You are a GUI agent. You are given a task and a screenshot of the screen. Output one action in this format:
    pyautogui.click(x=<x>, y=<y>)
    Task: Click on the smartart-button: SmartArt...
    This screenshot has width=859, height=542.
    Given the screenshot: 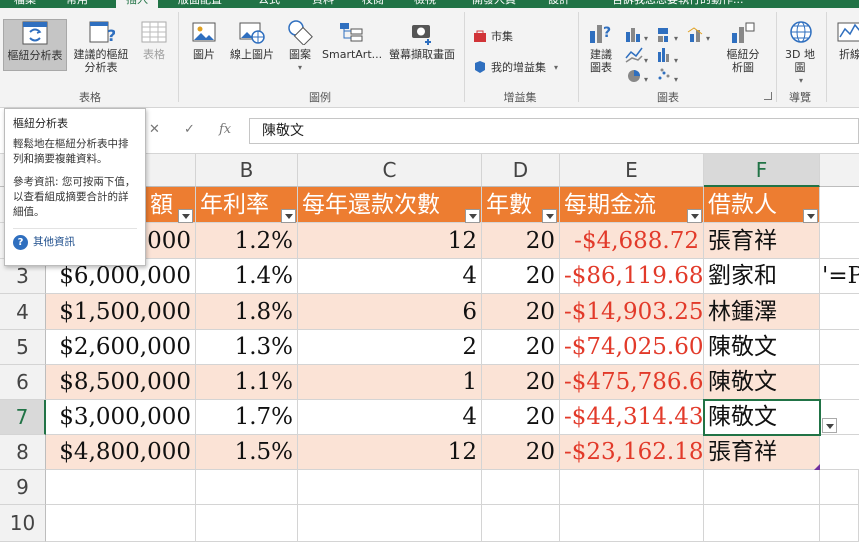 What is the action you would take?
    pyautogui.click(x=352, y=45)
    